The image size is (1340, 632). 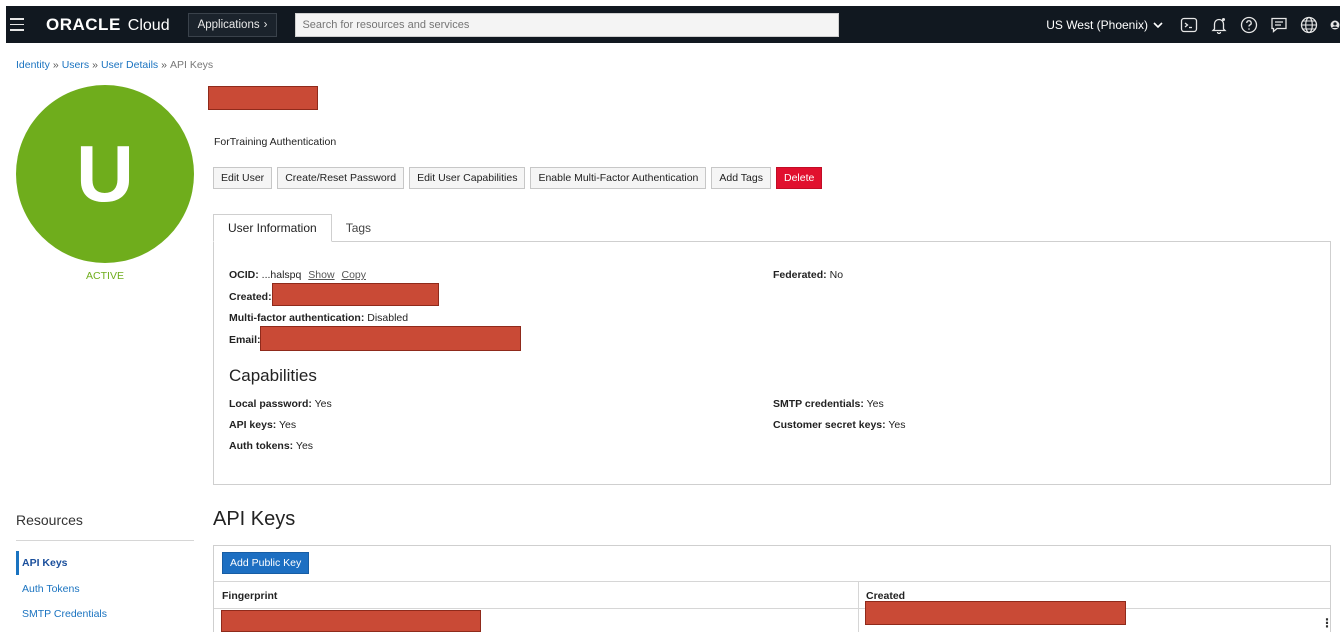 I want to click on breadcrumb-identity: Identity, so click(x=33, y=65).